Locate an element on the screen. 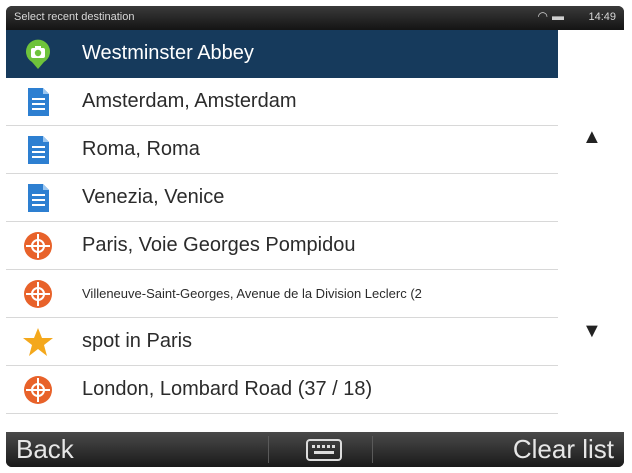 This screenshot has width=632, height=473. battery-icon: ▬ is located at coordinates (560, 16).